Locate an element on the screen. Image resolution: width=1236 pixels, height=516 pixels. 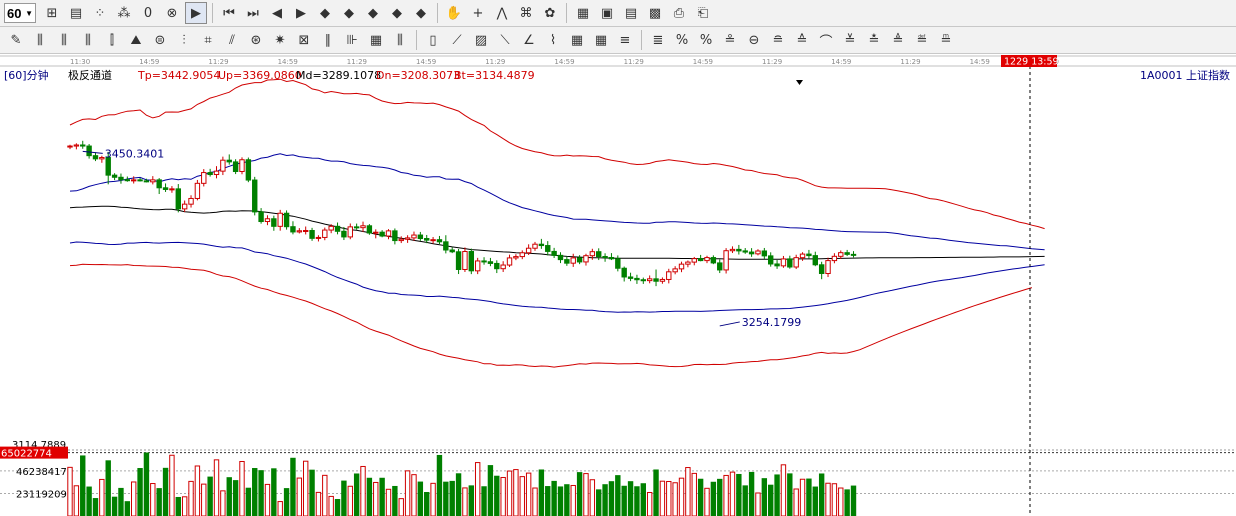
ohlc-icon: ⫼ is located at coordinates (40, 40).